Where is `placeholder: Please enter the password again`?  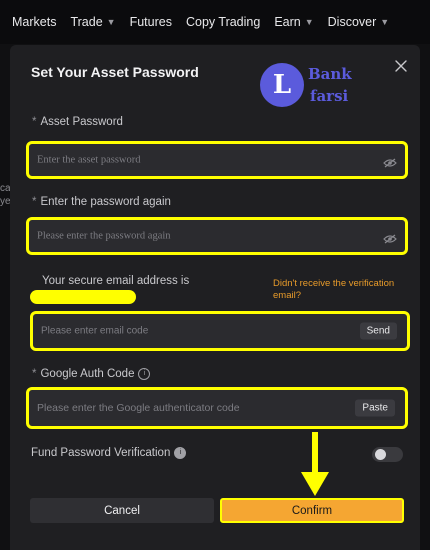 placeholder: Please enter the password again is located at coordinates (104, 236).